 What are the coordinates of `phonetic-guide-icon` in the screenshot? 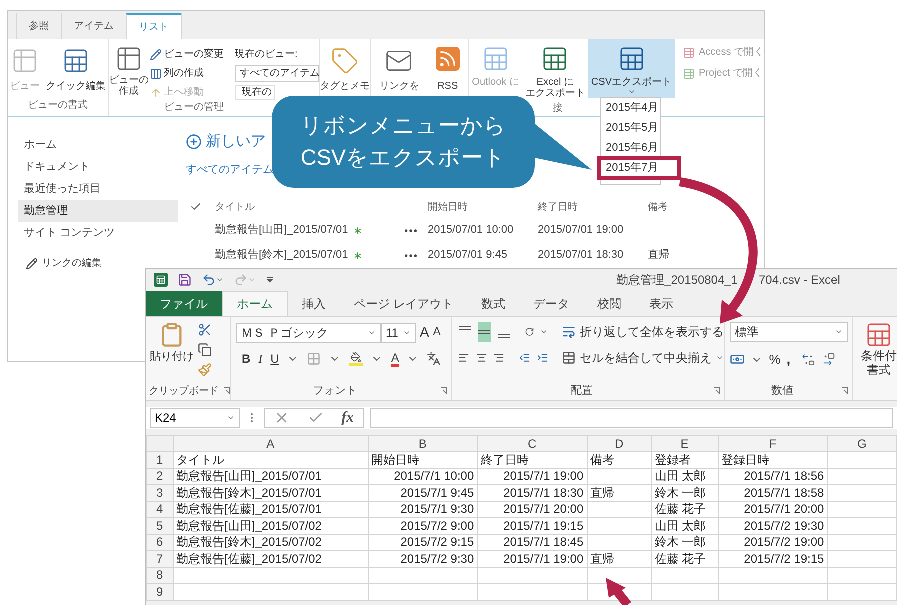 It's located at (434, 359).